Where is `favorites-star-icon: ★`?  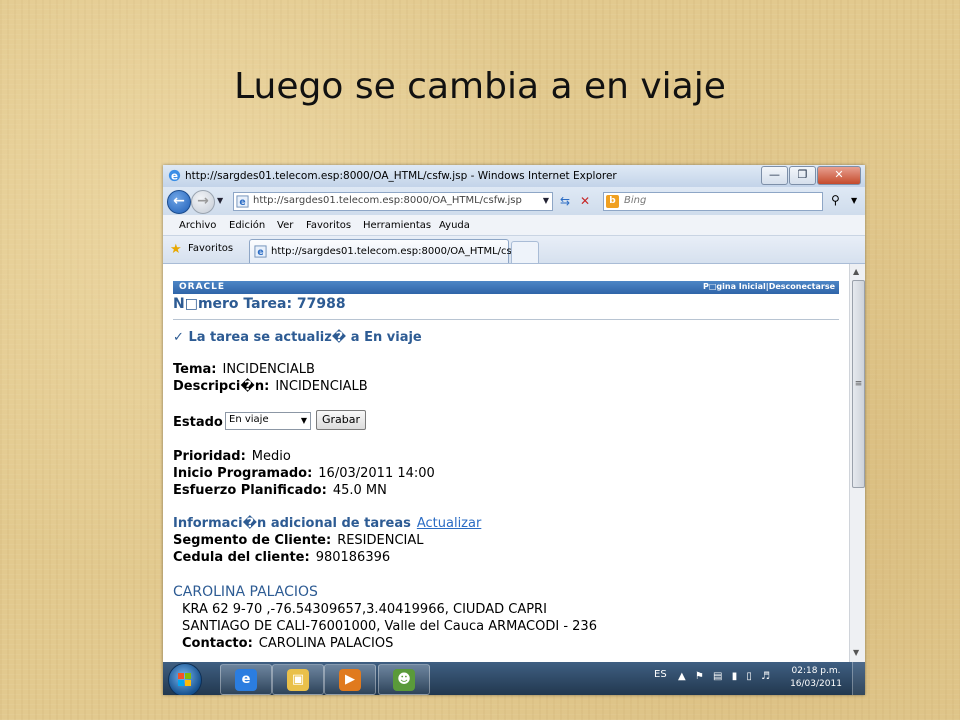
favorites-star-icon: ★ is located at coordinates (176, 249).